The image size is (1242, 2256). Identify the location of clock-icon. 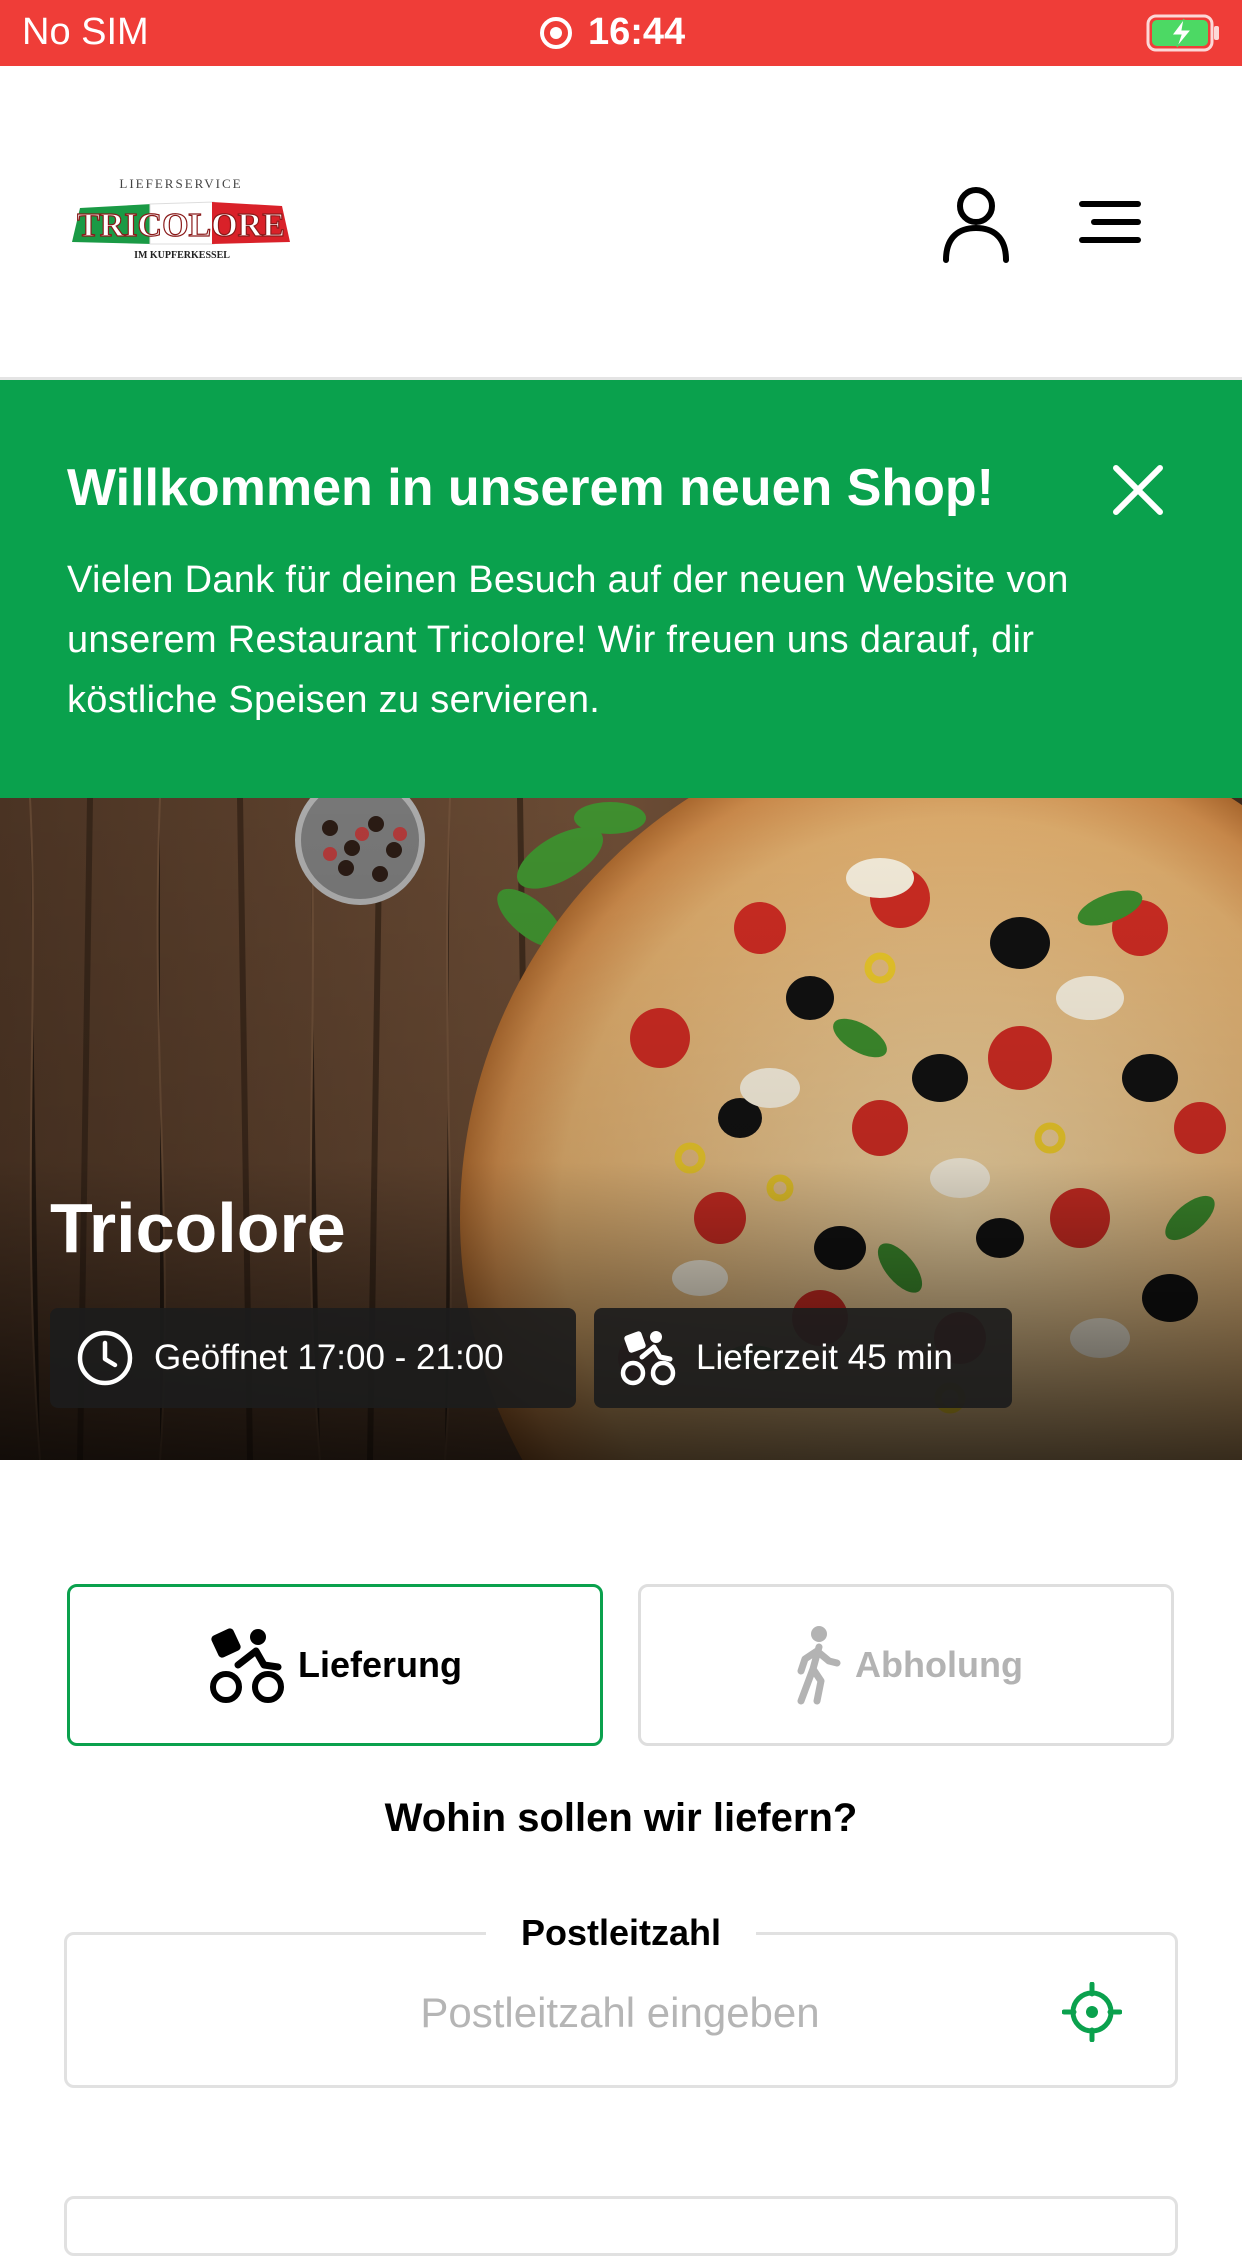
(105, 1358).